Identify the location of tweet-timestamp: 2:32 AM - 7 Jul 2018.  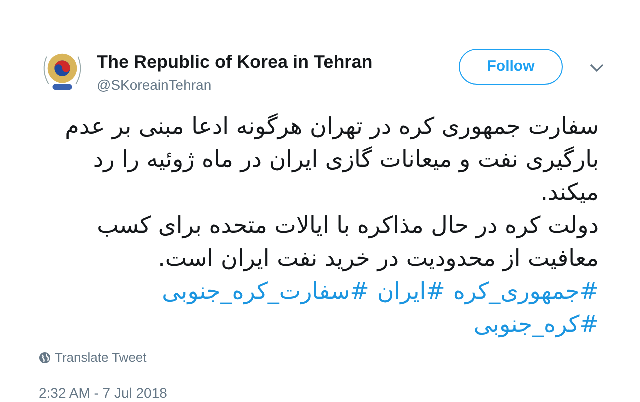
(321, 392).